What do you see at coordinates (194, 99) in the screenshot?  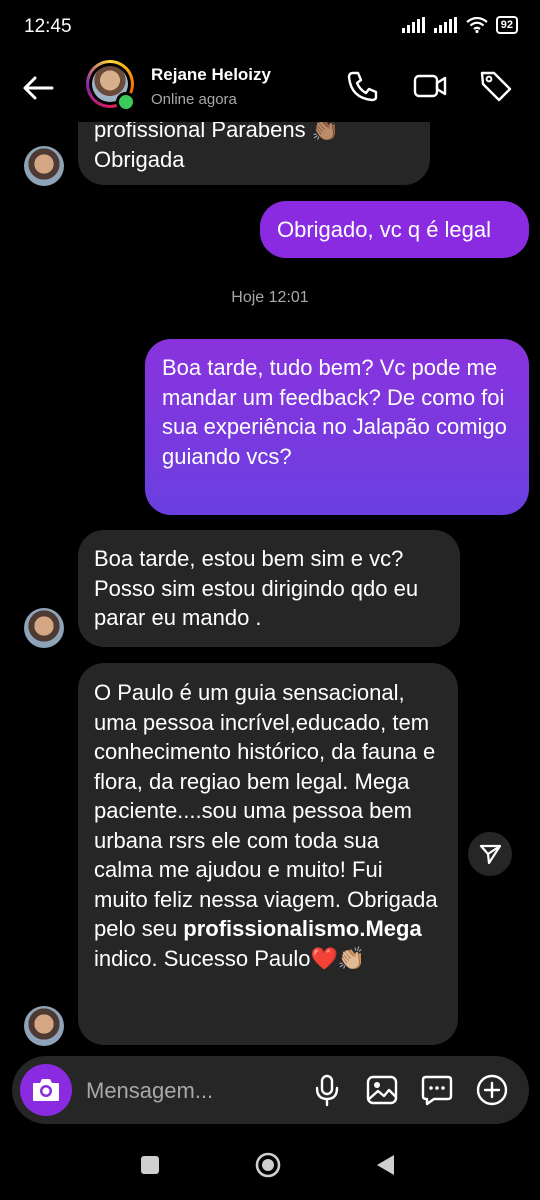 I see `contact-status: Online agora` at bounding box center [194, 99].